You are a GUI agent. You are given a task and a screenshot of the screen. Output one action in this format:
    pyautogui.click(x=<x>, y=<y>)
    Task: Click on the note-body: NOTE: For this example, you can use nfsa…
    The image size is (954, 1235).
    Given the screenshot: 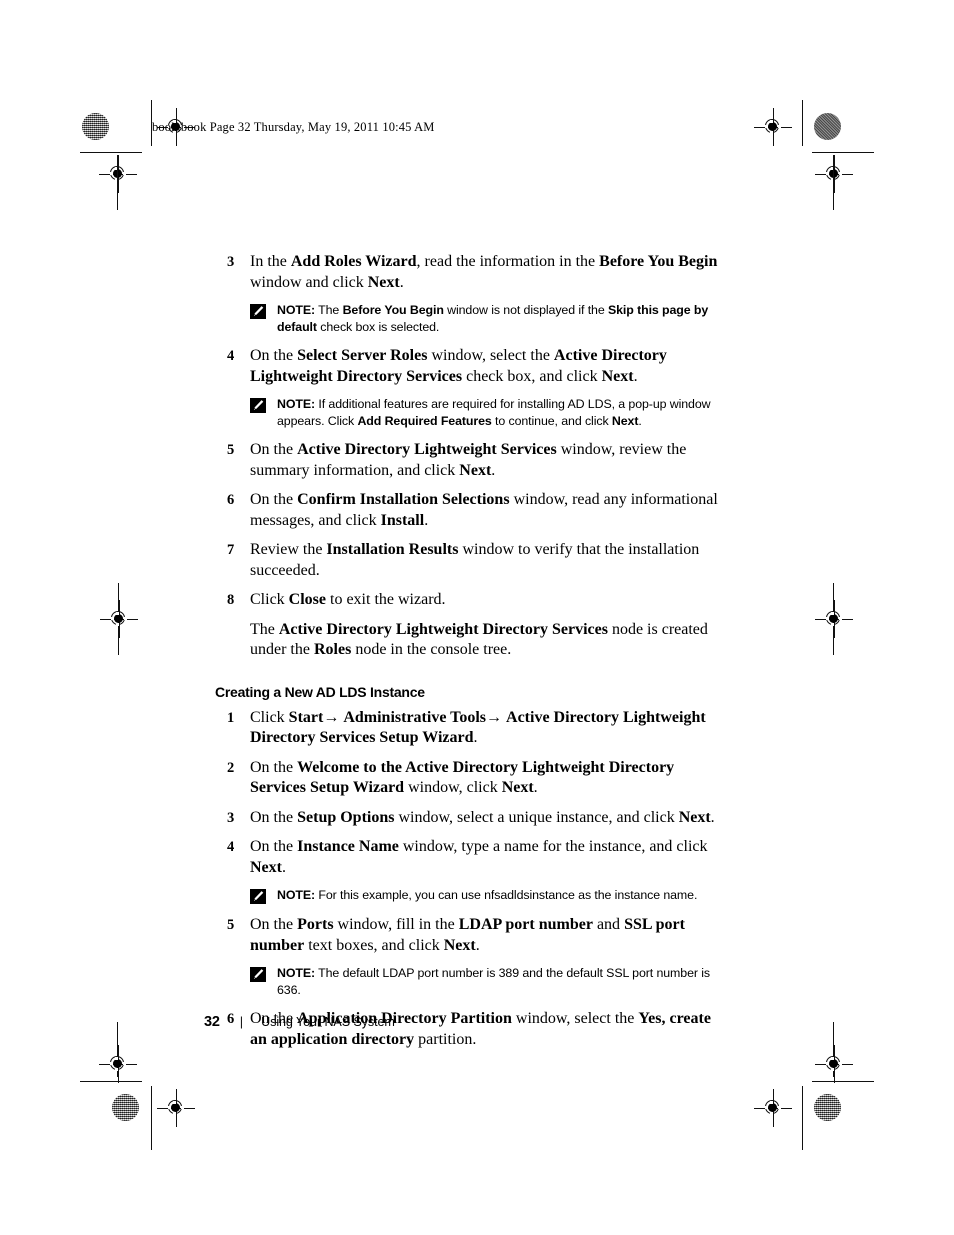 What is the action you would take?
    pyautogui.click(x=501, y=895)
    